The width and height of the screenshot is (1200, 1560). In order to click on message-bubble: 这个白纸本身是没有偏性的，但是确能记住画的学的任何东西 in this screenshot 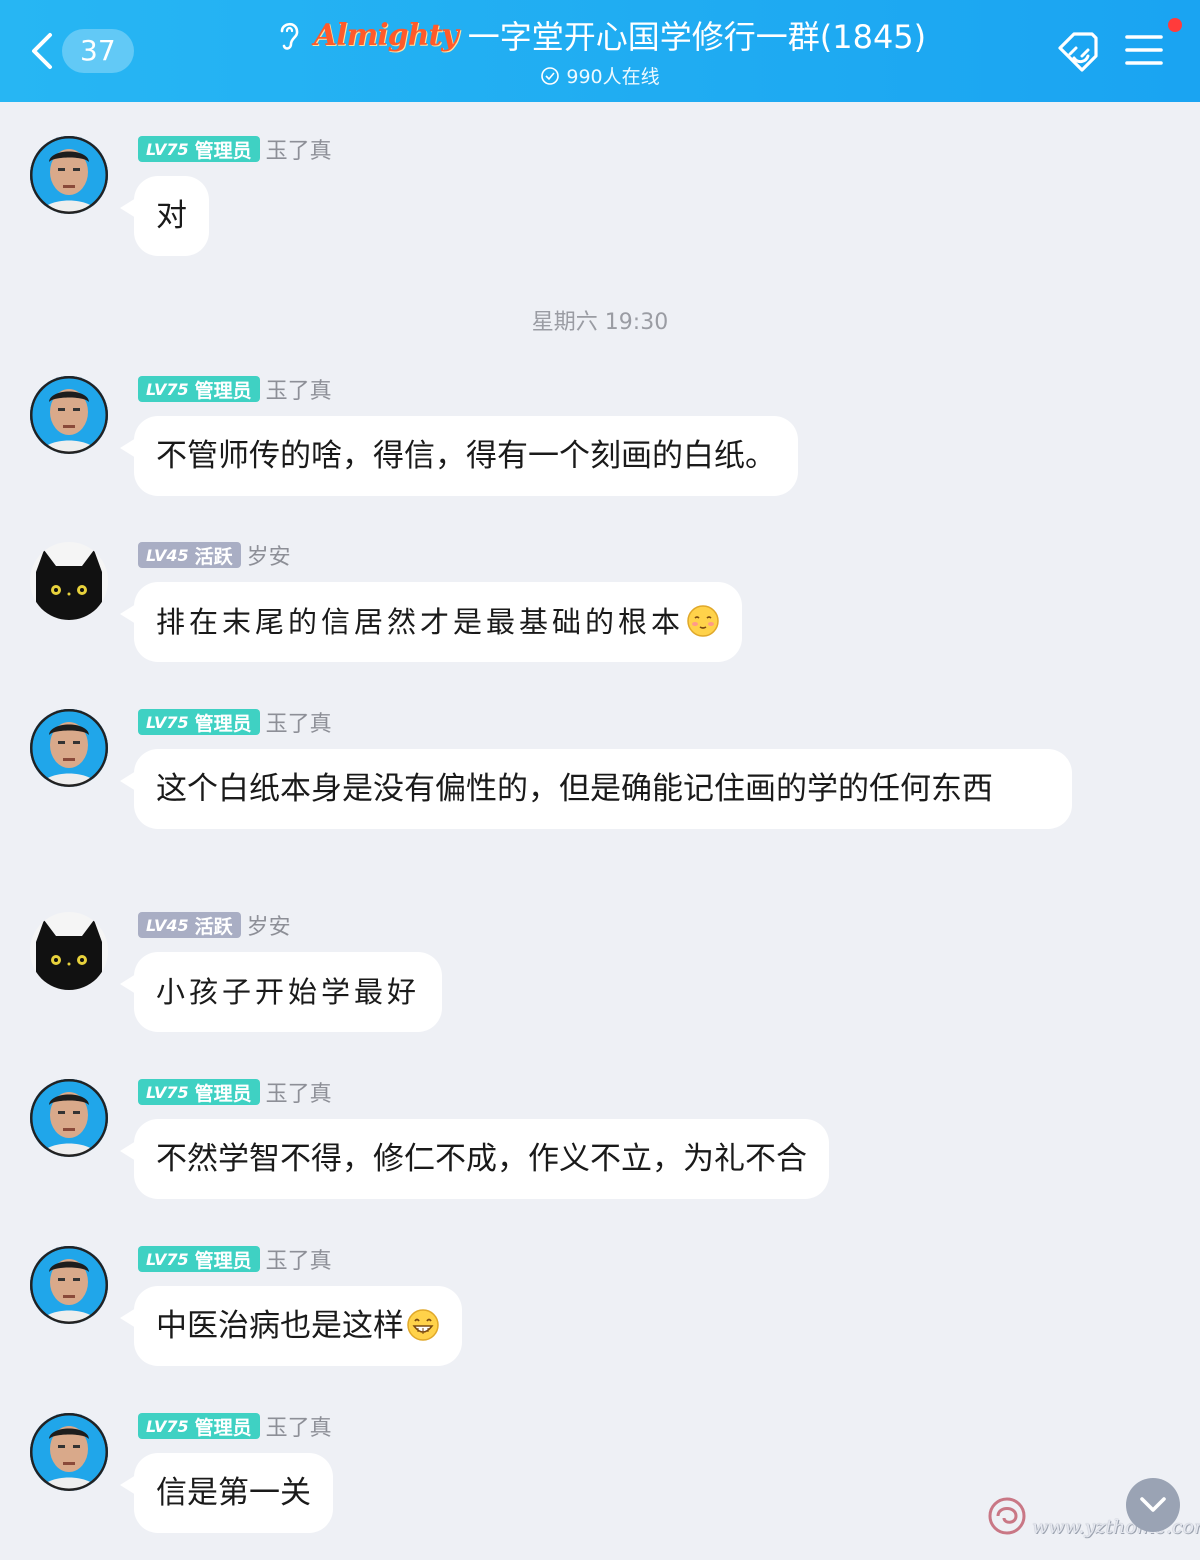, I will do `click(596, 789)`.